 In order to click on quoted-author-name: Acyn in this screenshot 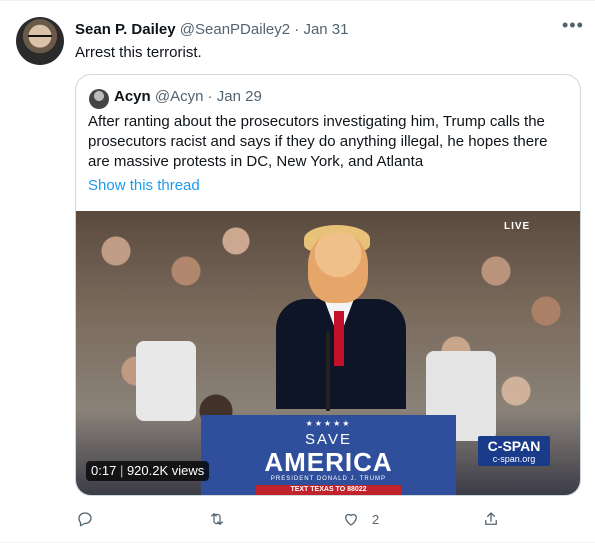, I will do `click(132, 96)`.